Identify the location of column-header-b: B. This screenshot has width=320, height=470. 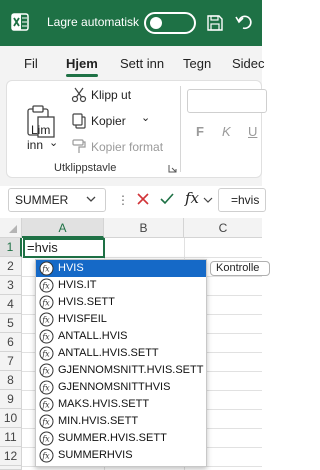
(144, 228).